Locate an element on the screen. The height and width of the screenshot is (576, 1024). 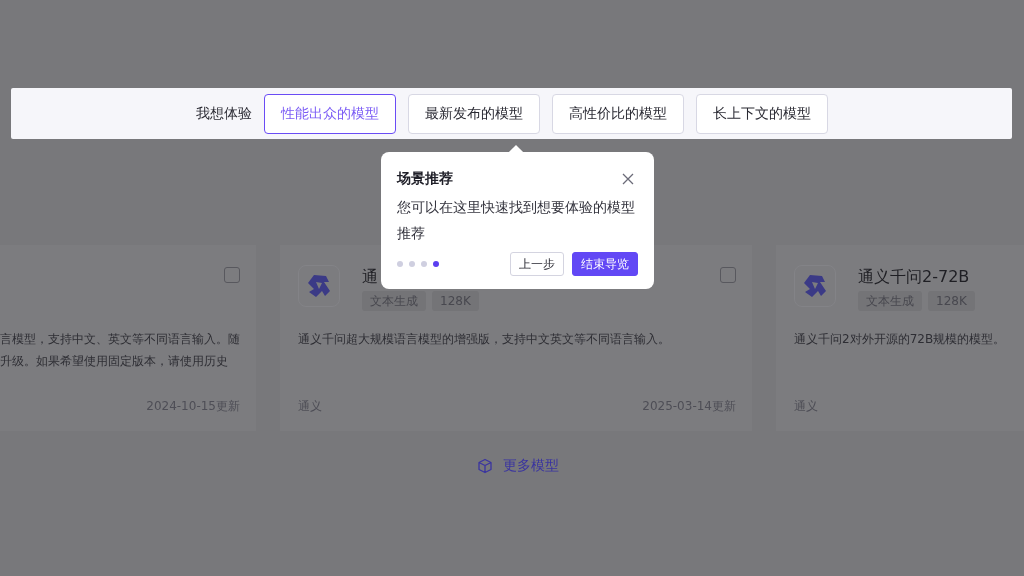
model-description: 升级。如果希望使用固定版本，请使用历史 is located at coordinates (114, 361).